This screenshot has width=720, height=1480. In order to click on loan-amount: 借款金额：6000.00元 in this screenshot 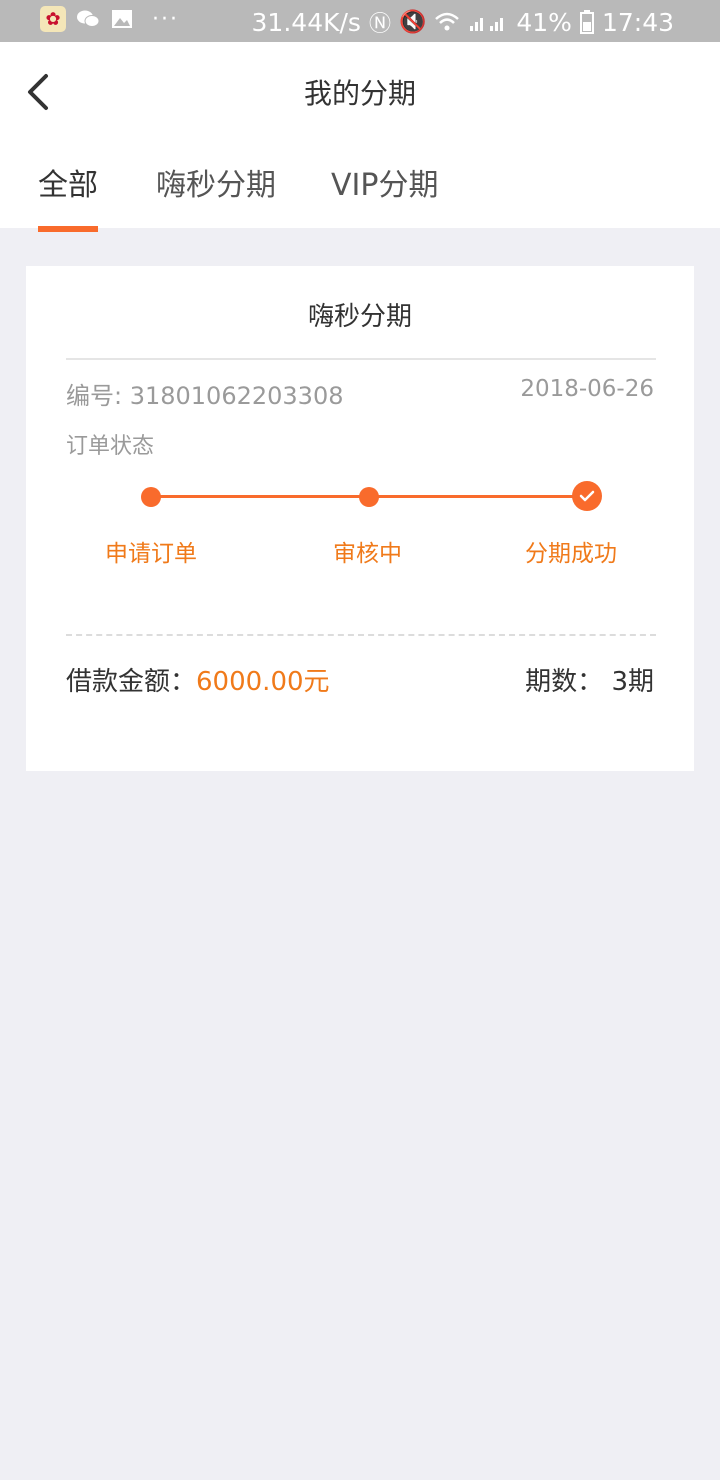, I will do `click(198, 679)`.